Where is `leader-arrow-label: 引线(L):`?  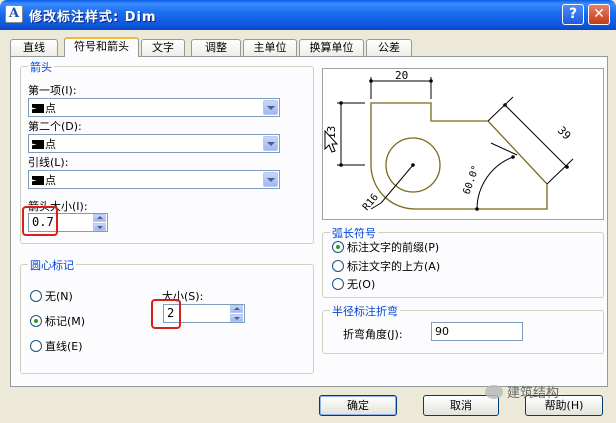 leader-arrow-label: 引线(L): is located at coordinates (48, 162).